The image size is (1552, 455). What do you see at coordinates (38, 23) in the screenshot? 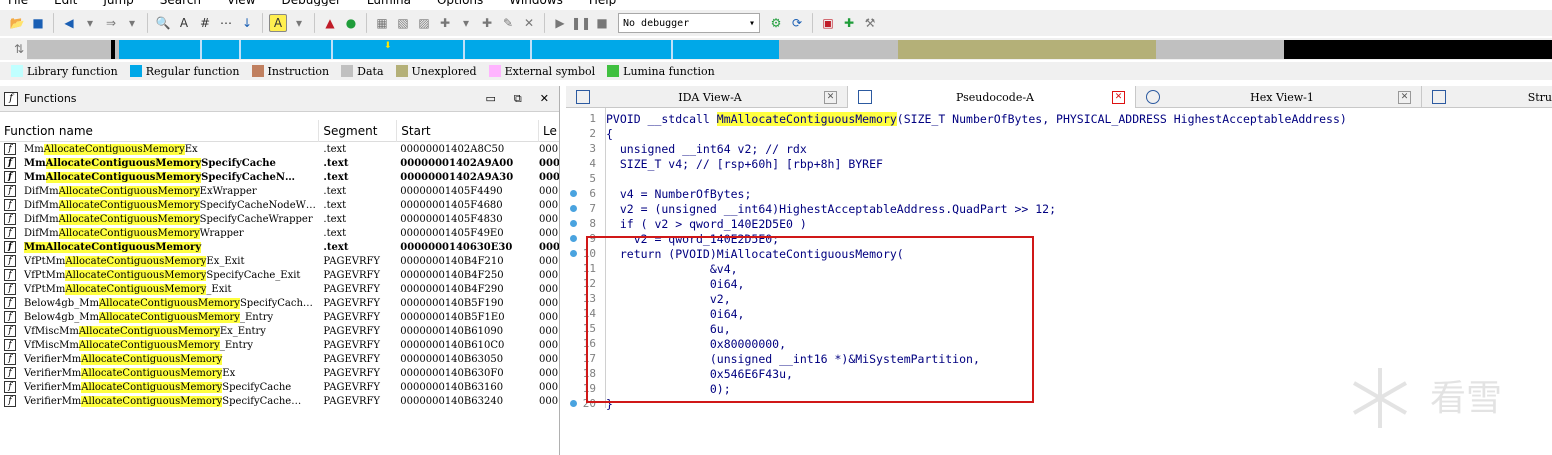
I see `save-icon: ■` at bounding box center [38, 23].